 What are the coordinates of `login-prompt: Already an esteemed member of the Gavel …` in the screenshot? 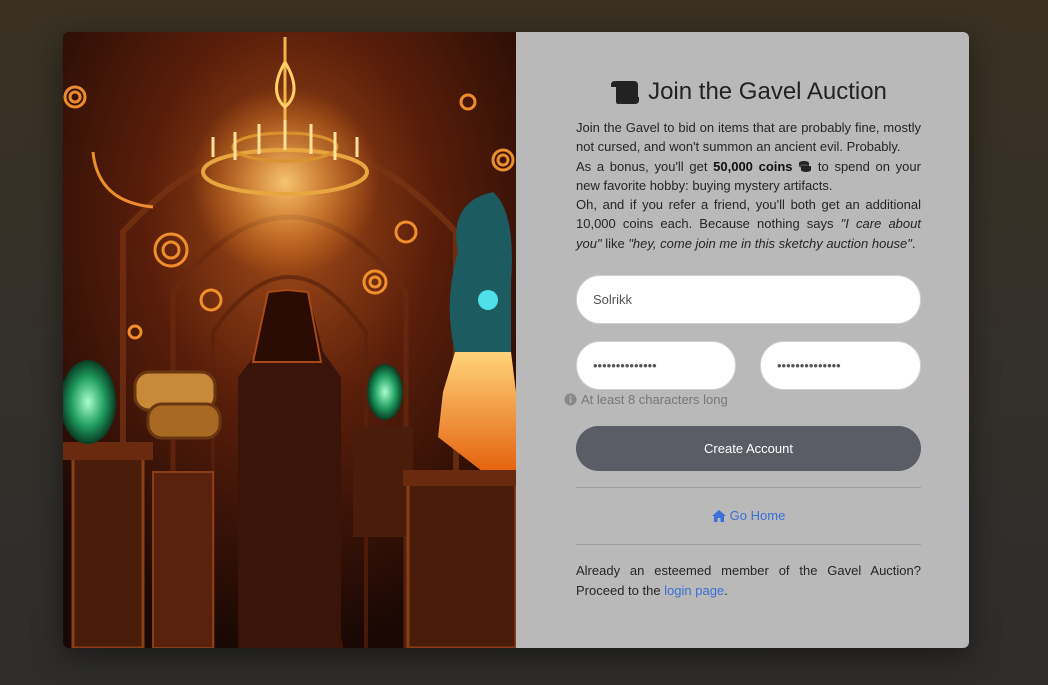 It's located at (748, 581).